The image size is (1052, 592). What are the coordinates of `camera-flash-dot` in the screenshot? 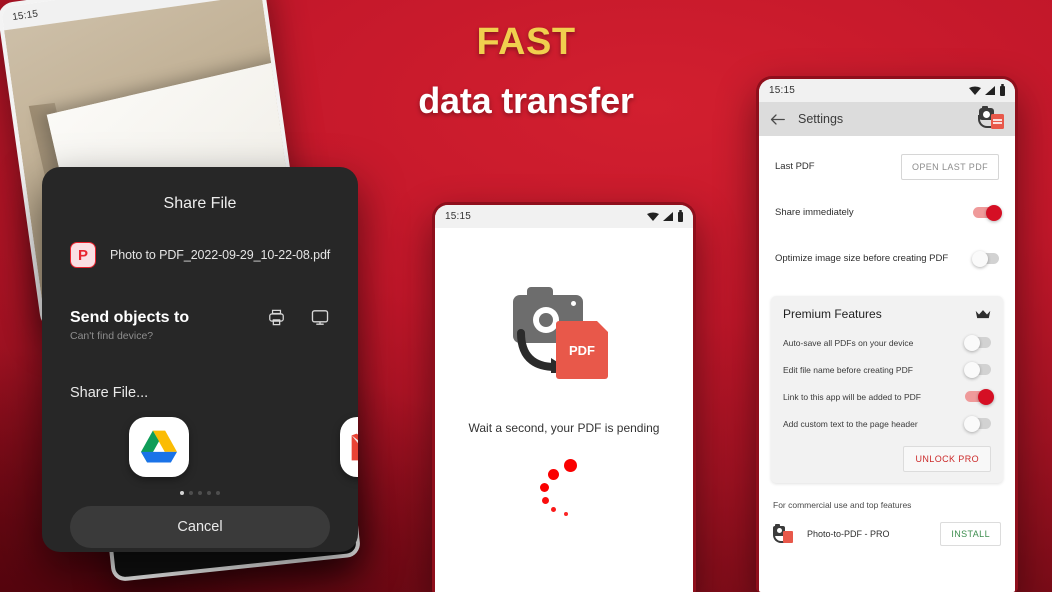 It's located at (573, 303).